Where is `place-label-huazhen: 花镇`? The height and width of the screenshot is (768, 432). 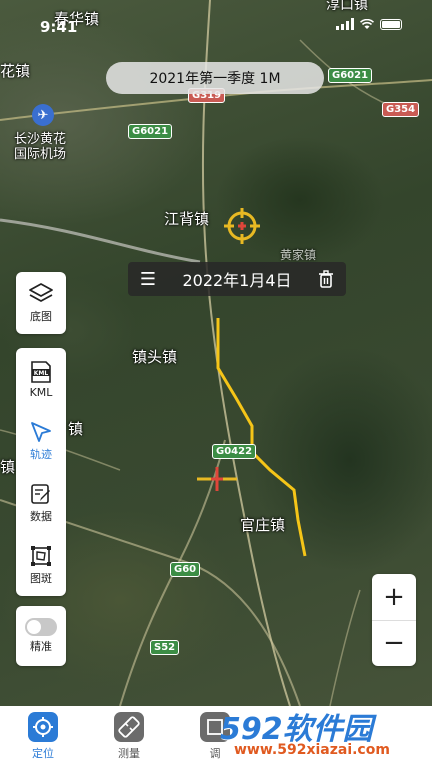 place-label-huazhen: 花镇 is located at coordinates (15, 71).